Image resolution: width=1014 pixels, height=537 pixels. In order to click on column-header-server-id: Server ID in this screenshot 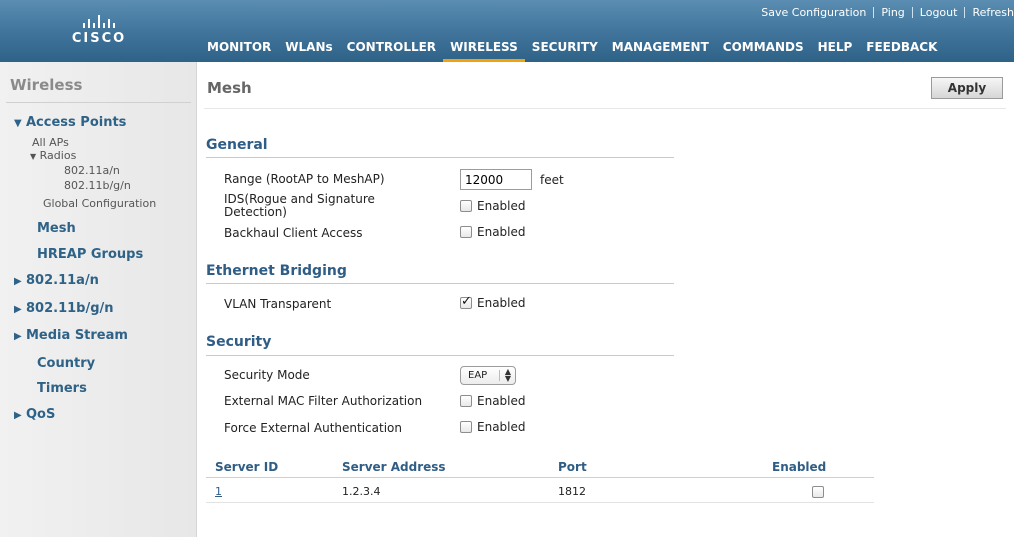, I will do `click(247, 467)`.